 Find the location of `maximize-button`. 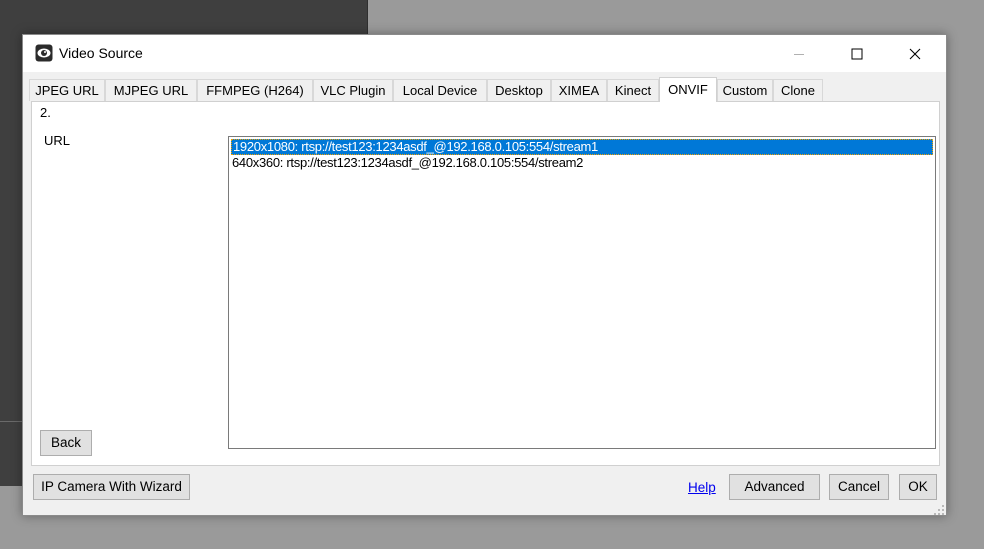

maximize-button is located at coordinates (857, 53).